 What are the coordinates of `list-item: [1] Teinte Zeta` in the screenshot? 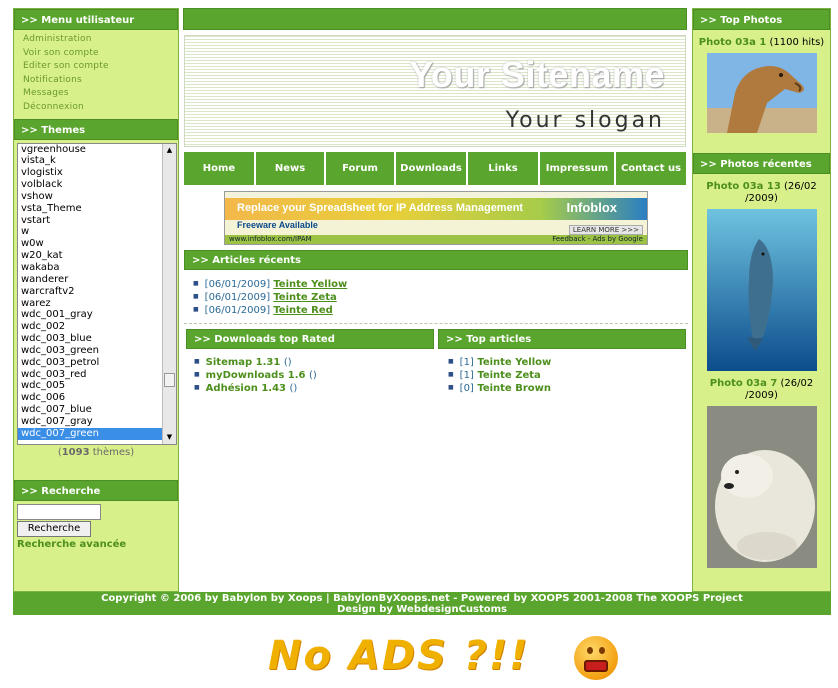 It's located at (567, 375).